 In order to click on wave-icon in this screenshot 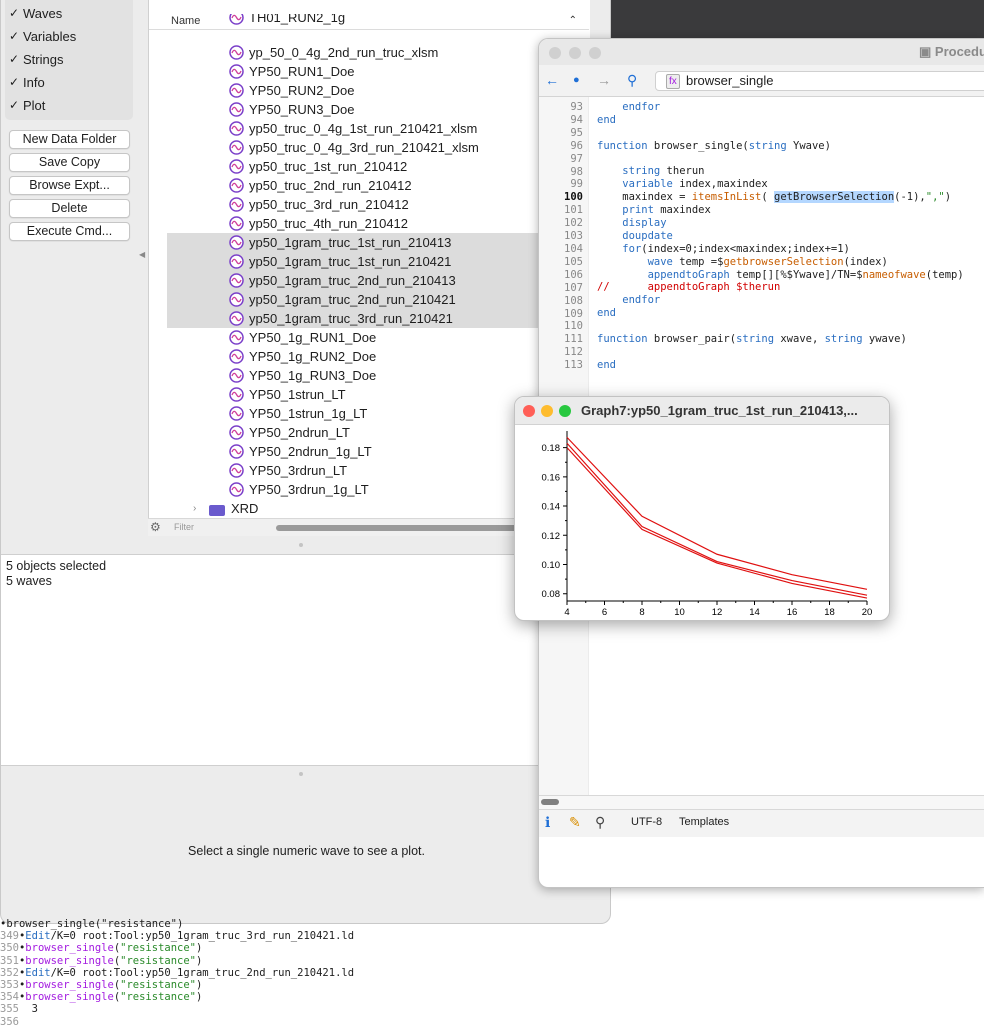, I will do `click(236, 261)`.